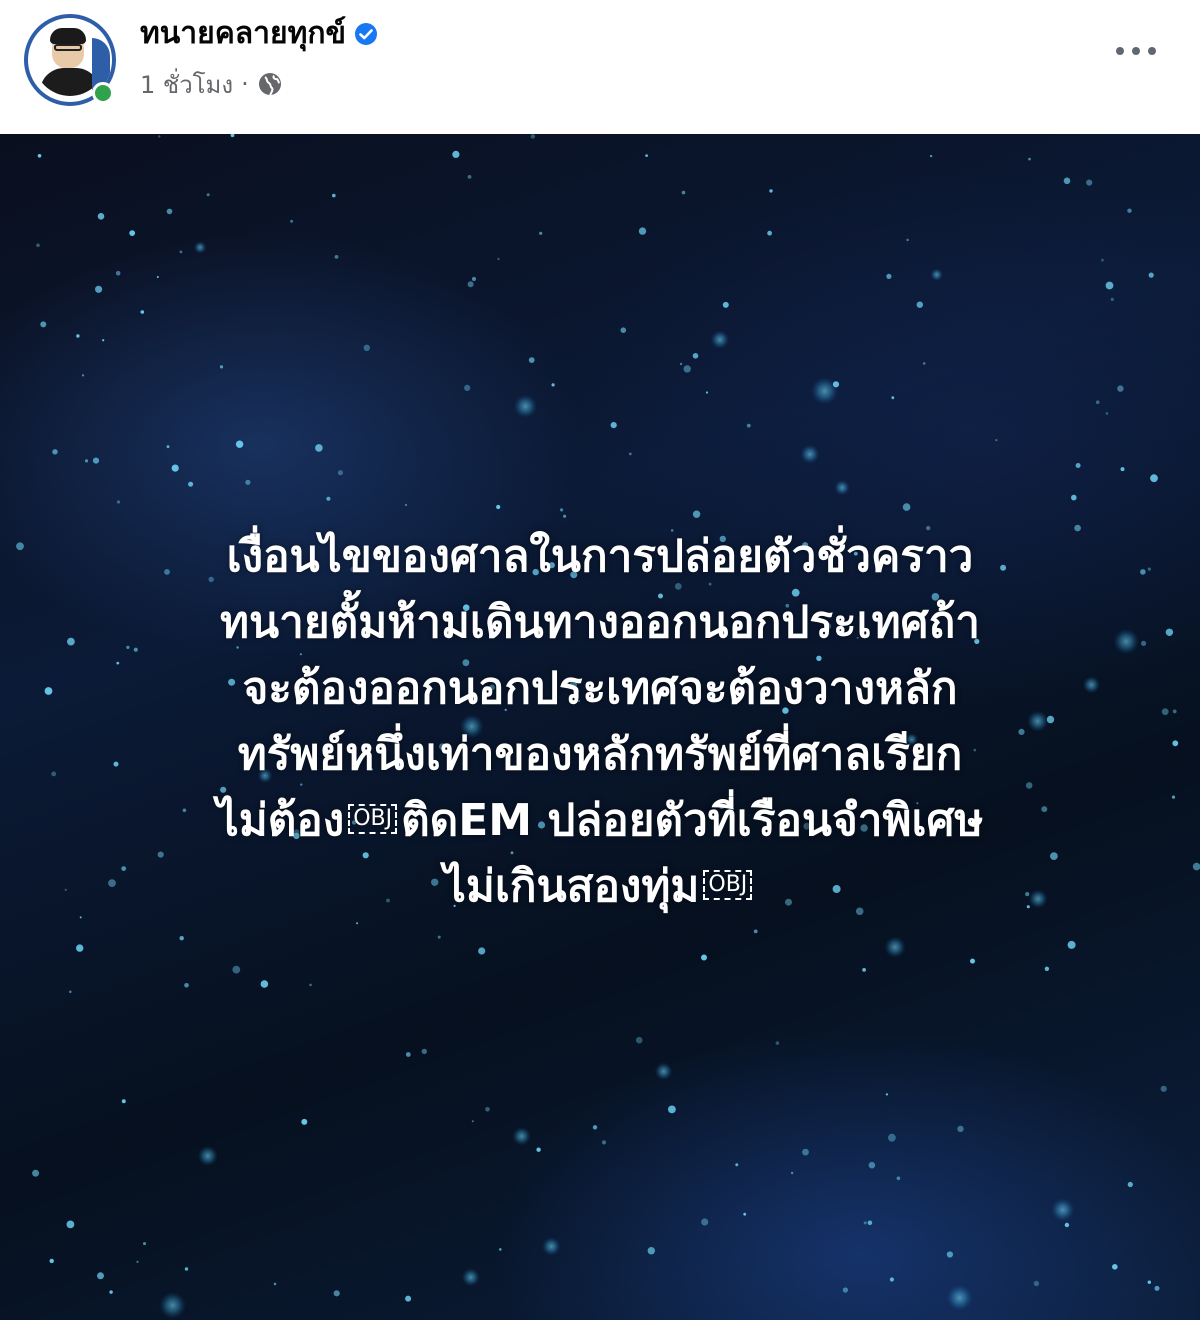 This screenshot has height=1320, width=1200. Describe the element at coordinates (600, 688) in the screenshot. I see `post-text-line: จะต้องออกนอกประเทศจะต้องวางหลัก` at that location.